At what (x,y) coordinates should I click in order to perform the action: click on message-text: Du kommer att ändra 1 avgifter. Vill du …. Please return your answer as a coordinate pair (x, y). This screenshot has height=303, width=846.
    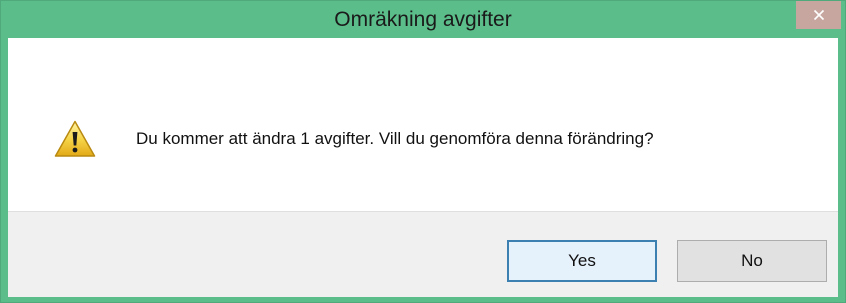
    Looking at the image, I should click on (395, 138).